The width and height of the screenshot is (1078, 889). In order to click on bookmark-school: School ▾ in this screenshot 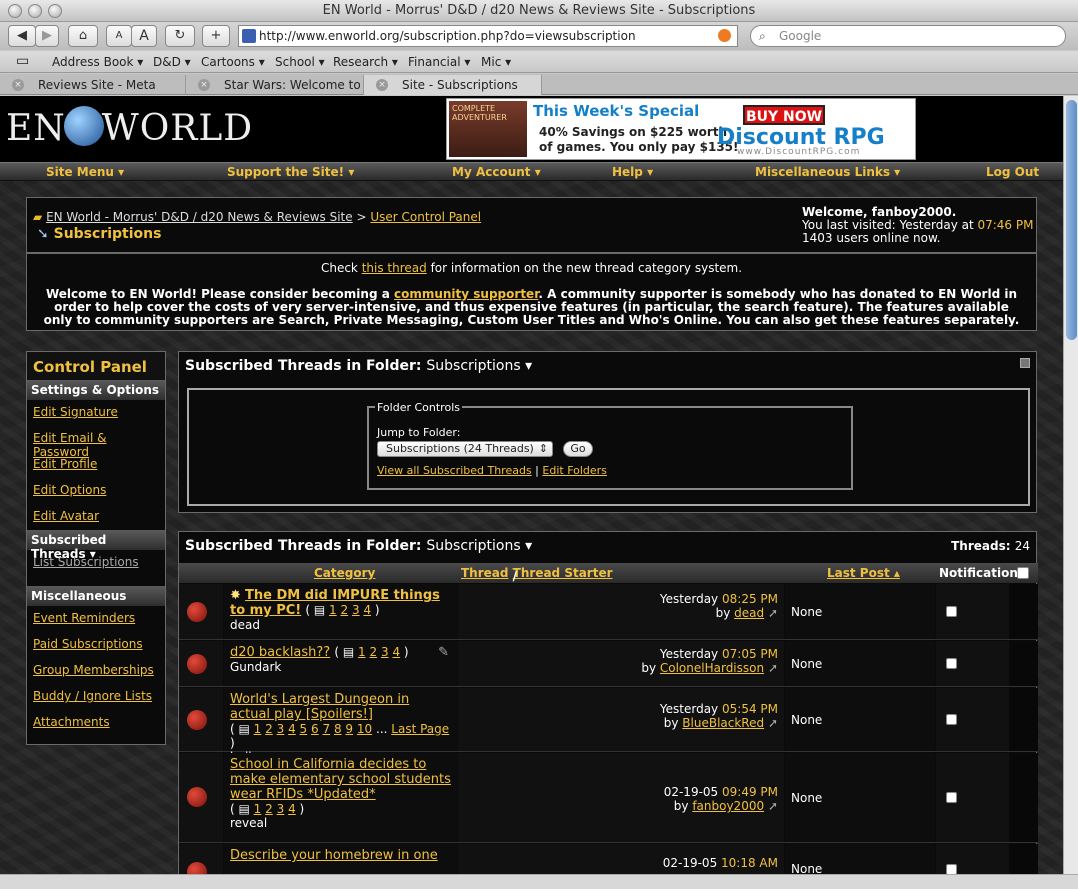, I will do `click(300, 62)`.